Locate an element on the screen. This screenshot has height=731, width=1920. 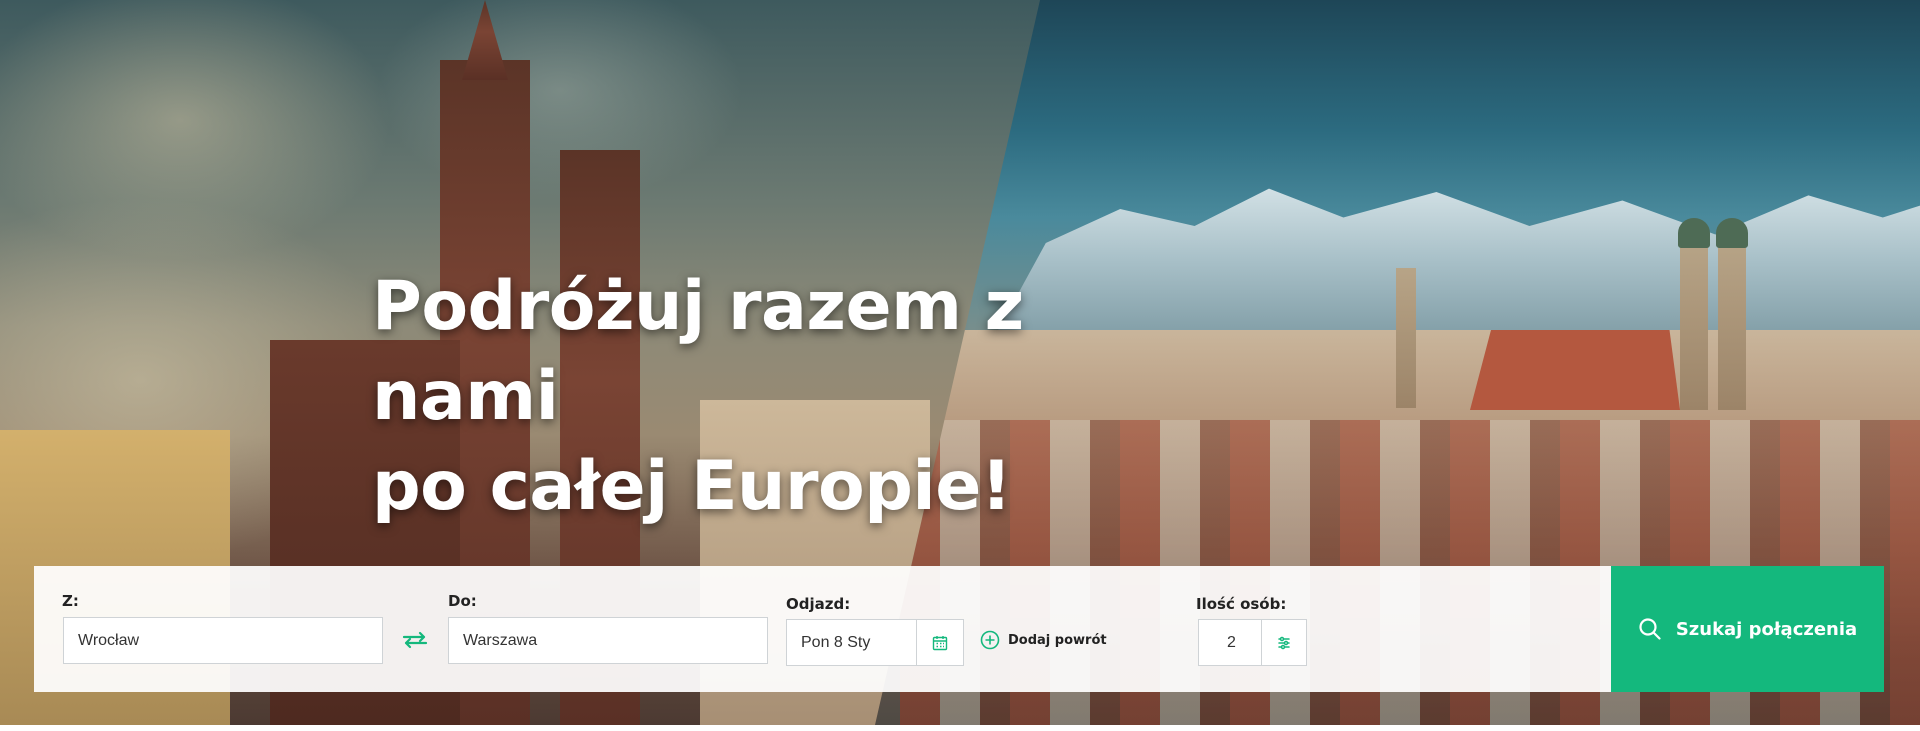
persons-value: 2 is located at coordinates (1231, 642).